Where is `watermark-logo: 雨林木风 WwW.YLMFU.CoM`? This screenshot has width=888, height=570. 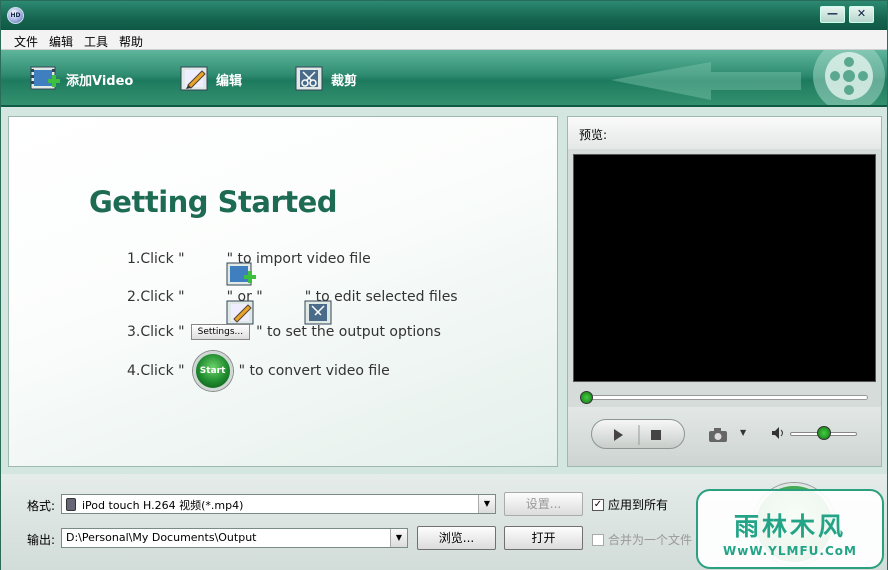 watermark-logo: 雨林木风 WwW.YLMFU.CoM is located at coordinates (790, 529).